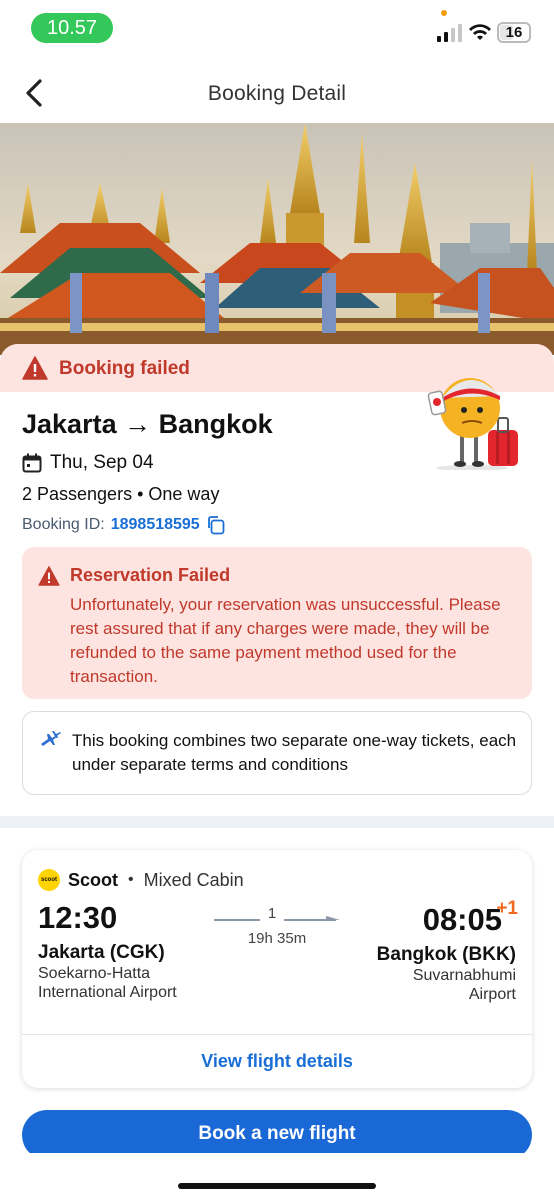  I want to click on route-title: Jakarta → Bangkok, so click(147, 424).